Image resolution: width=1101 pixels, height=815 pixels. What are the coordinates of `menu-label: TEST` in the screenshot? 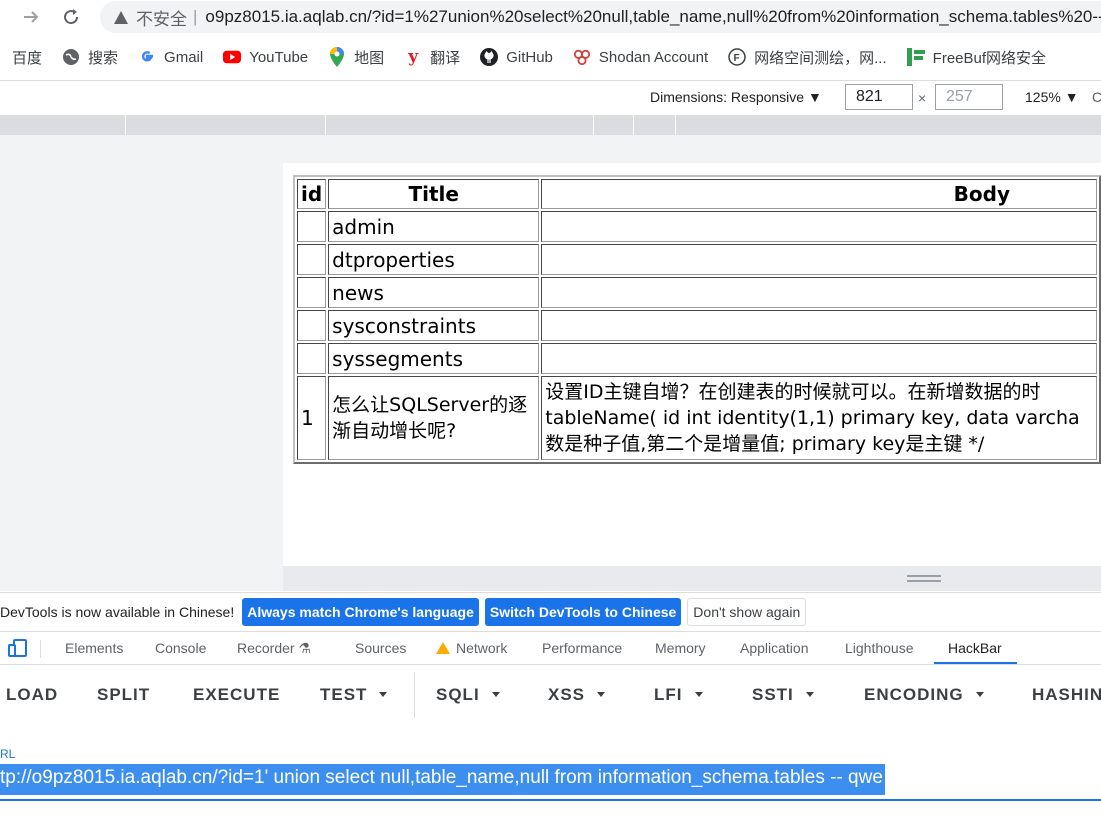 It's located at (344, 694).